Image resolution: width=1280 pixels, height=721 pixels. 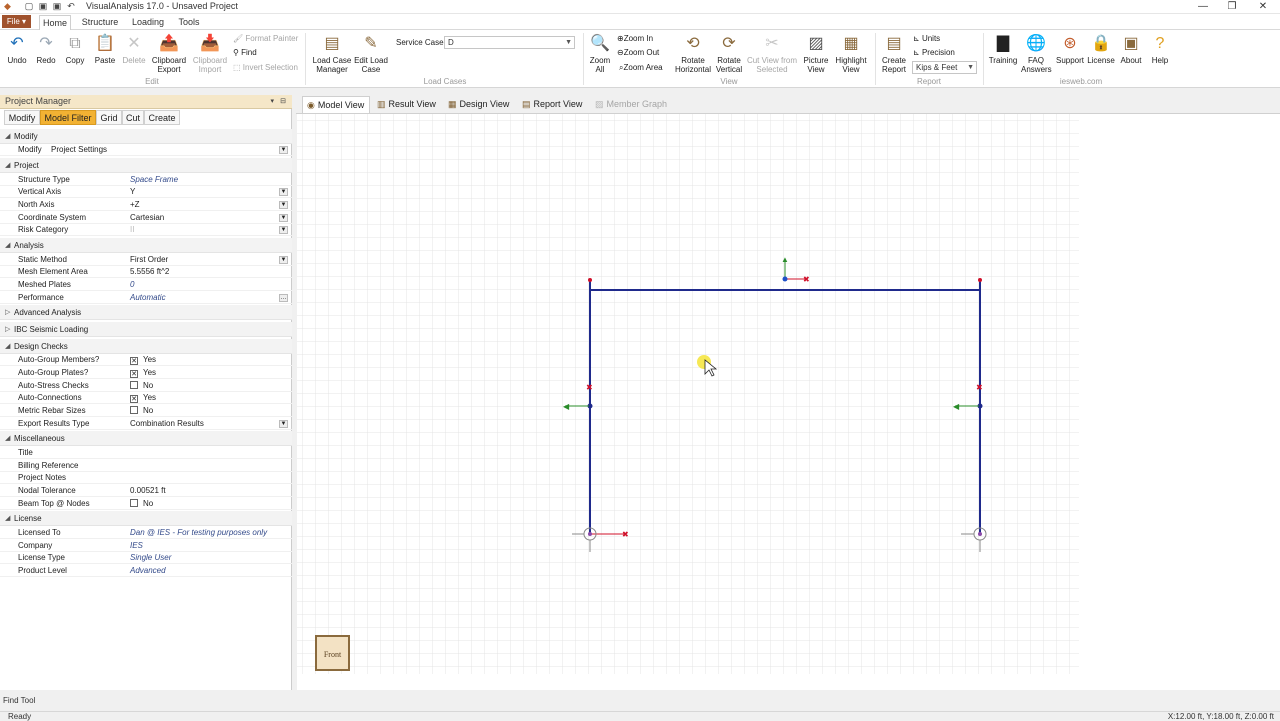 I want to click on category-design-checks: ◢ Design Checks, so click(x=146, y=346).